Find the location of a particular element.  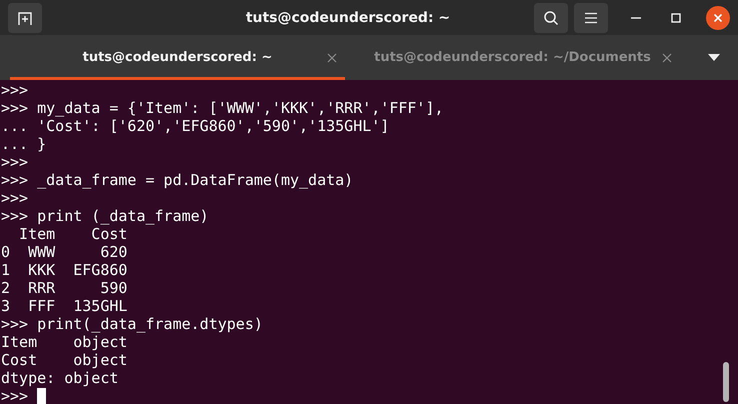

terminal-line: Item object is located at coordinates (64, 342).